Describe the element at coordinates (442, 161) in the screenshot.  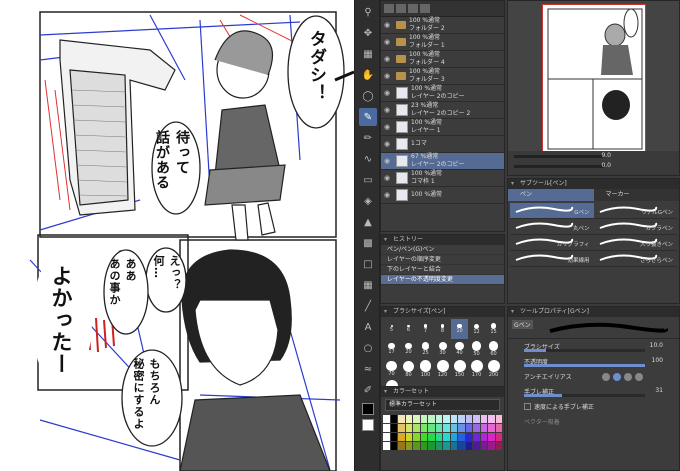
I see `layer-row: ◉ 67 %通常 レイヤー 2のコピー` at that location.